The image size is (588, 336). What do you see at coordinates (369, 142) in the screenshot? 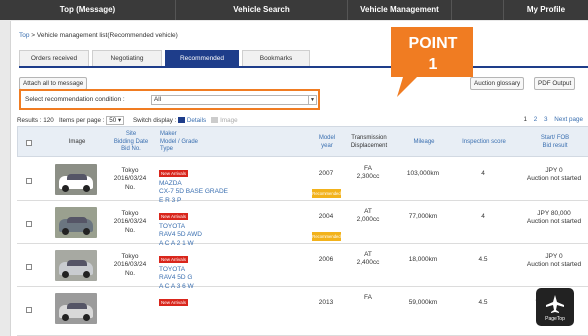
I see `header-transmission: Transmission Displacement` at bounding box center [369, 142].